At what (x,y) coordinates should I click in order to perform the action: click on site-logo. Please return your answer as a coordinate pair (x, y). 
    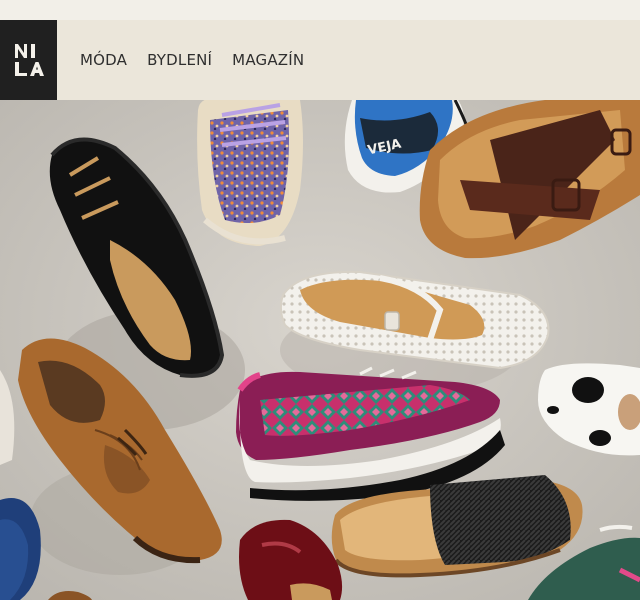
    Looking at the image, I should click on (28, 60).